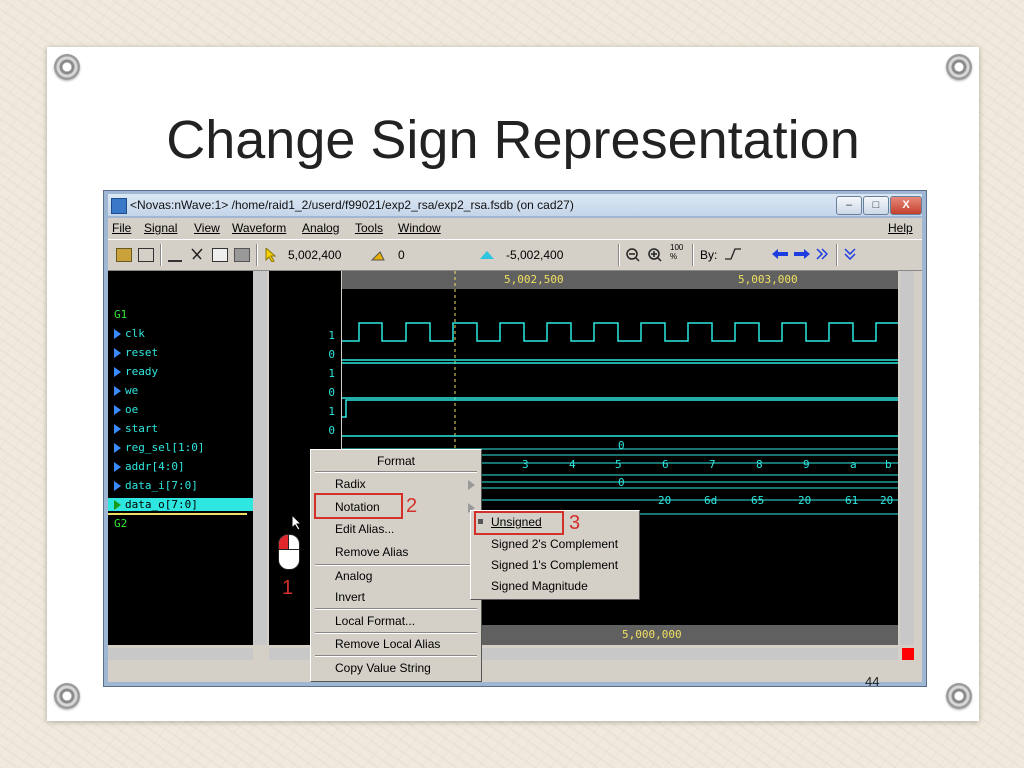 The width and height of the screenshot is (1024, 768). What do you see at coordinates (377, 254) in the screenshot?
I see `delta-icon` at bounding box center [377, 254].